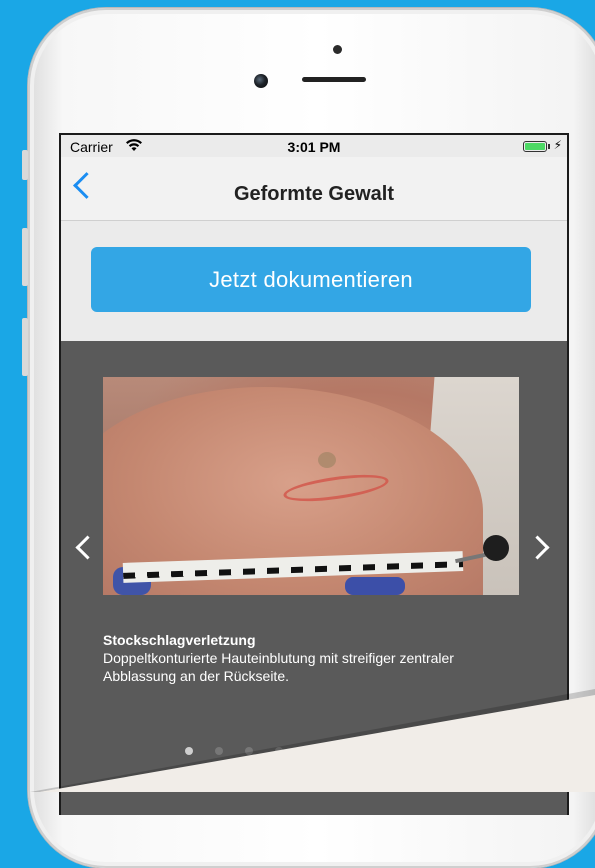 Image resolution: width=595 pixels, height=868 pixels. What do you see at coordinates (549, 146) in the screenshot?
I see `battery-tip` at bounding box center [549, 146].